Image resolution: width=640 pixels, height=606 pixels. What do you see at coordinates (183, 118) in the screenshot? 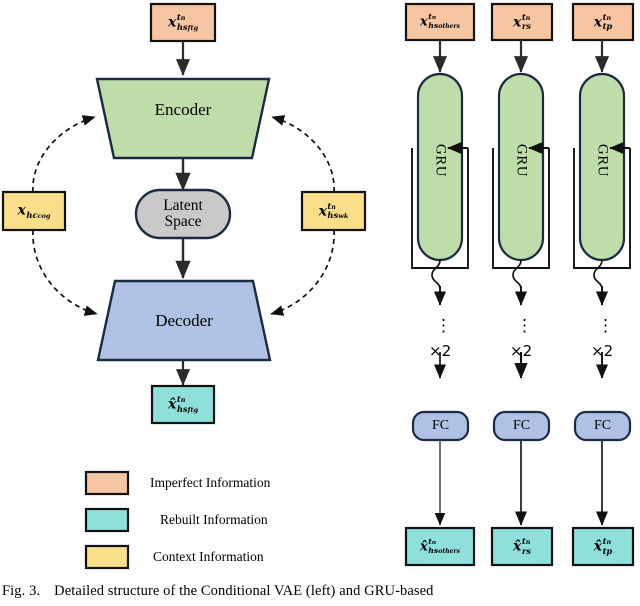
I see `encoder-shape` at bounding box center [183, 118].